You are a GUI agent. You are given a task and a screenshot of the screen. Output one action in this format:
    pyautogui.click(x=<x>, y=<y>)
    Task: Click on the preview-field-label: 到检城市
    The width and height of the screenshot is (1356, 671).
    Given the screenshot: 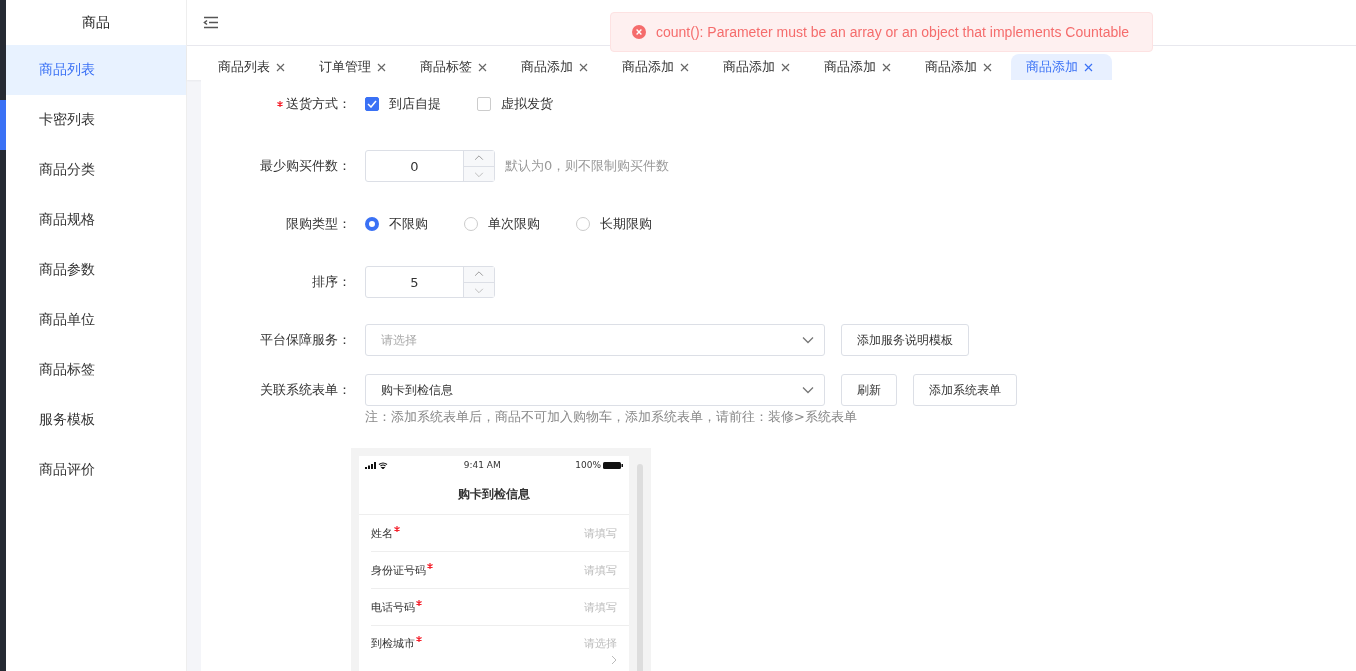 What is the action you would take?
    pyautogui.click(x=393, y=643)
    